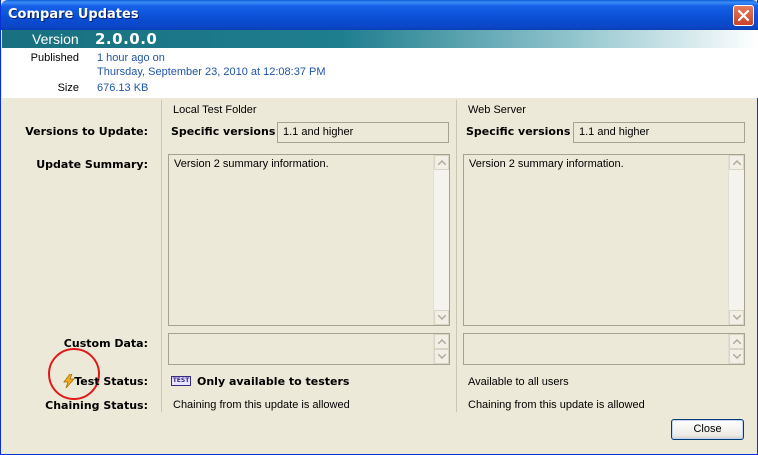 The width and height of the screenshot is (758, 455). I want to click on update-summary-label: Update Summary:, so click(92, 164).